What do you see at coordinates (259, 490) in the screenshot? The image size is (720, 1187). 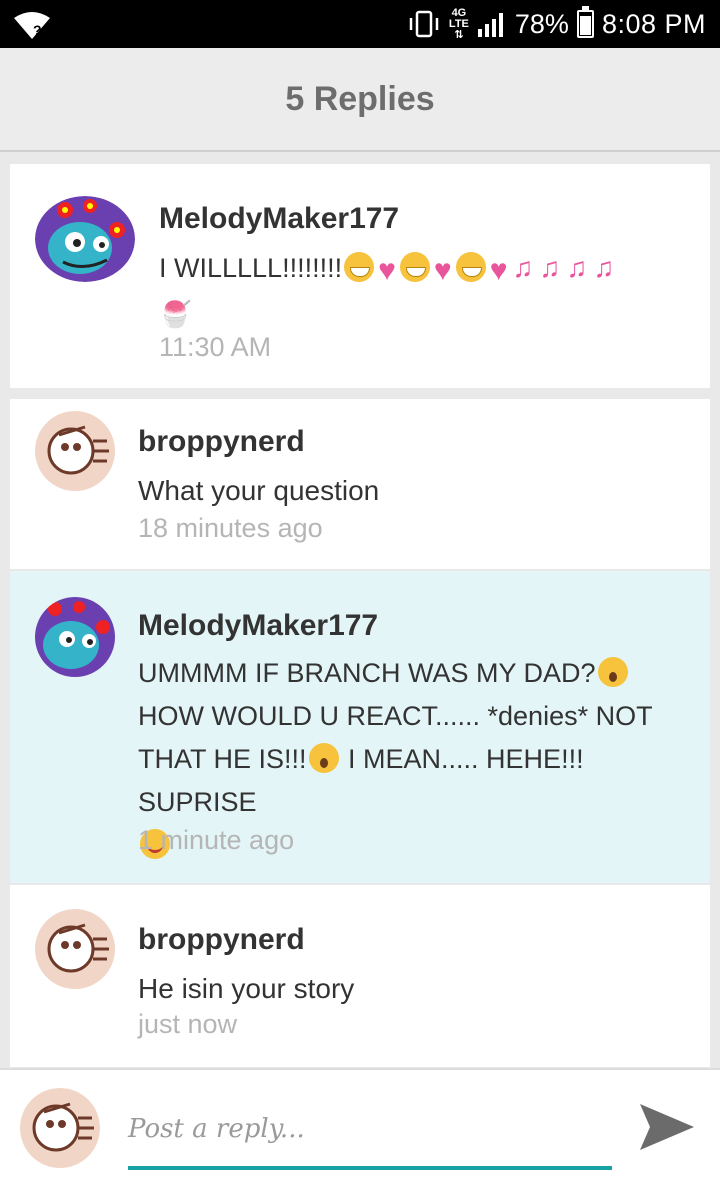 I see `message-text: What your question` at bounding box center [259, 490].